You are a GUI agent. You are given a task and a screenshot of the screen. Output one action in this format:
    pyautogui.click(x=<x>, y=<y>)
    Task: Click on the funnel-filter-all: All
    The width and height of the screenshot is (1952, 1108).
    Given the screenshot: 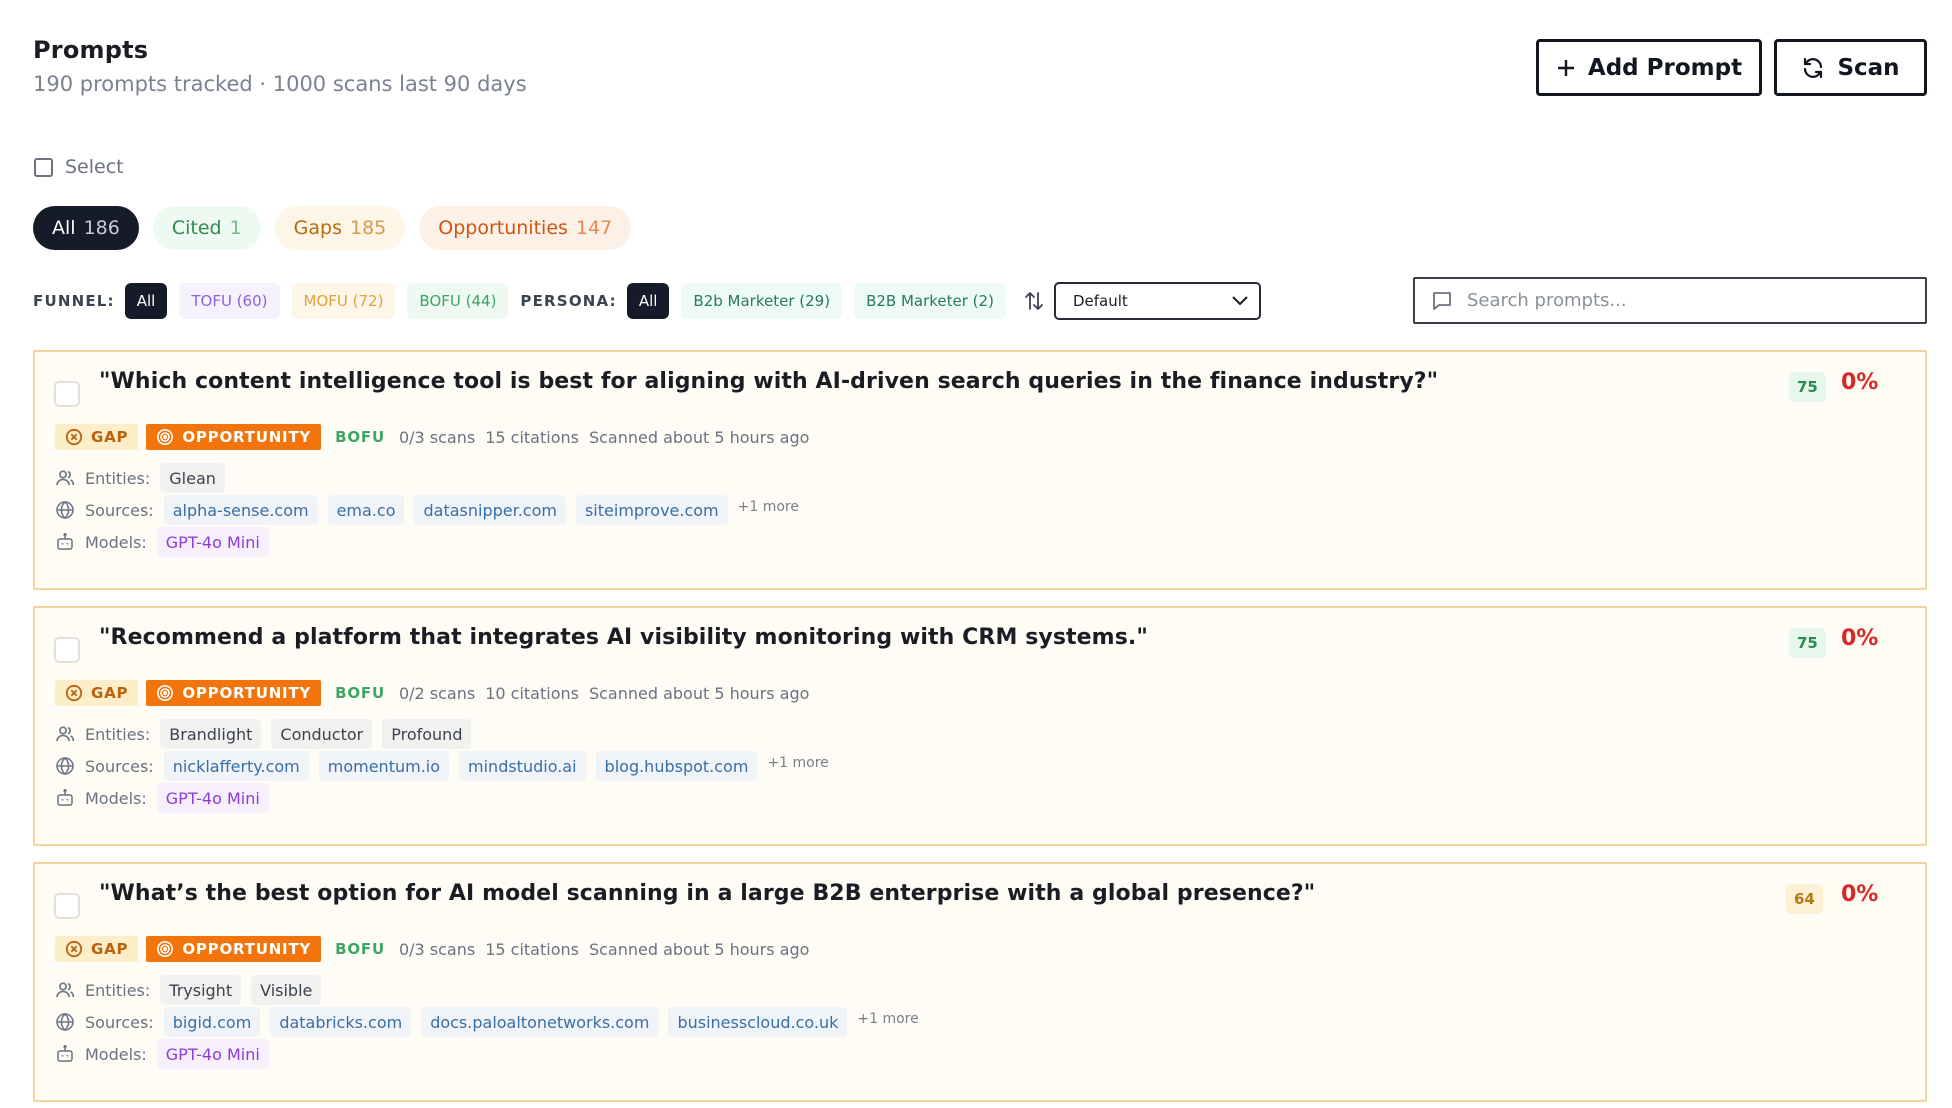 What is the action you would take?
    pyautogui.click(x=146, y=301)
    